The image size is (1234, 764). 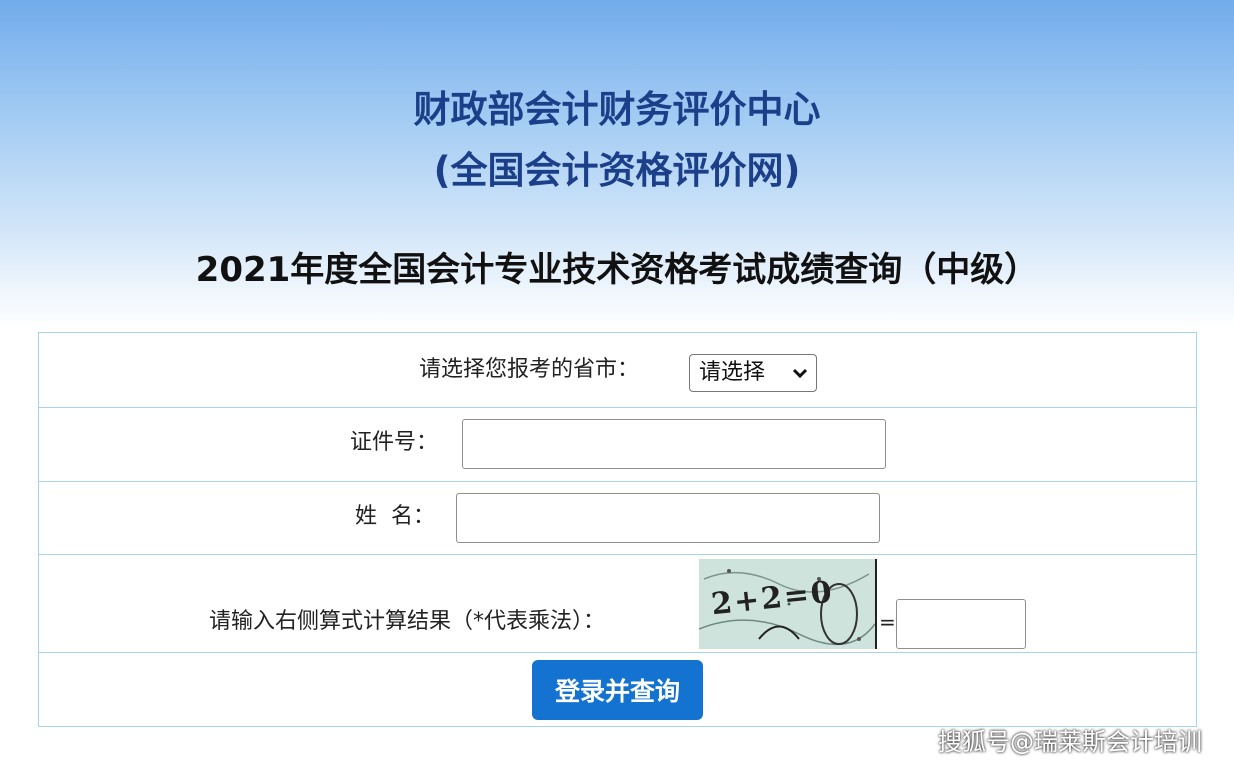 I want to click on submit-row: 登录并查询, so click(x=617, y=689).